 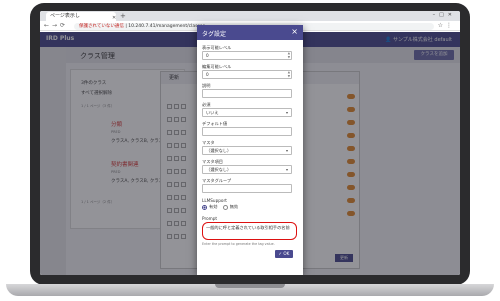 I want to click on dialog-header: タグ設定 ×, so click(x=250, y=32).